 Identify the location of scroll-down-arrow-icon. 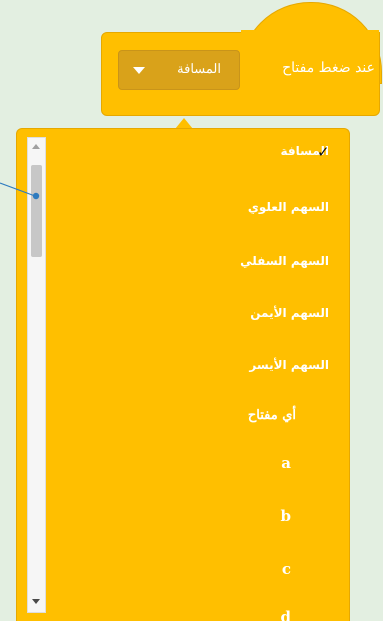
(36, 601).